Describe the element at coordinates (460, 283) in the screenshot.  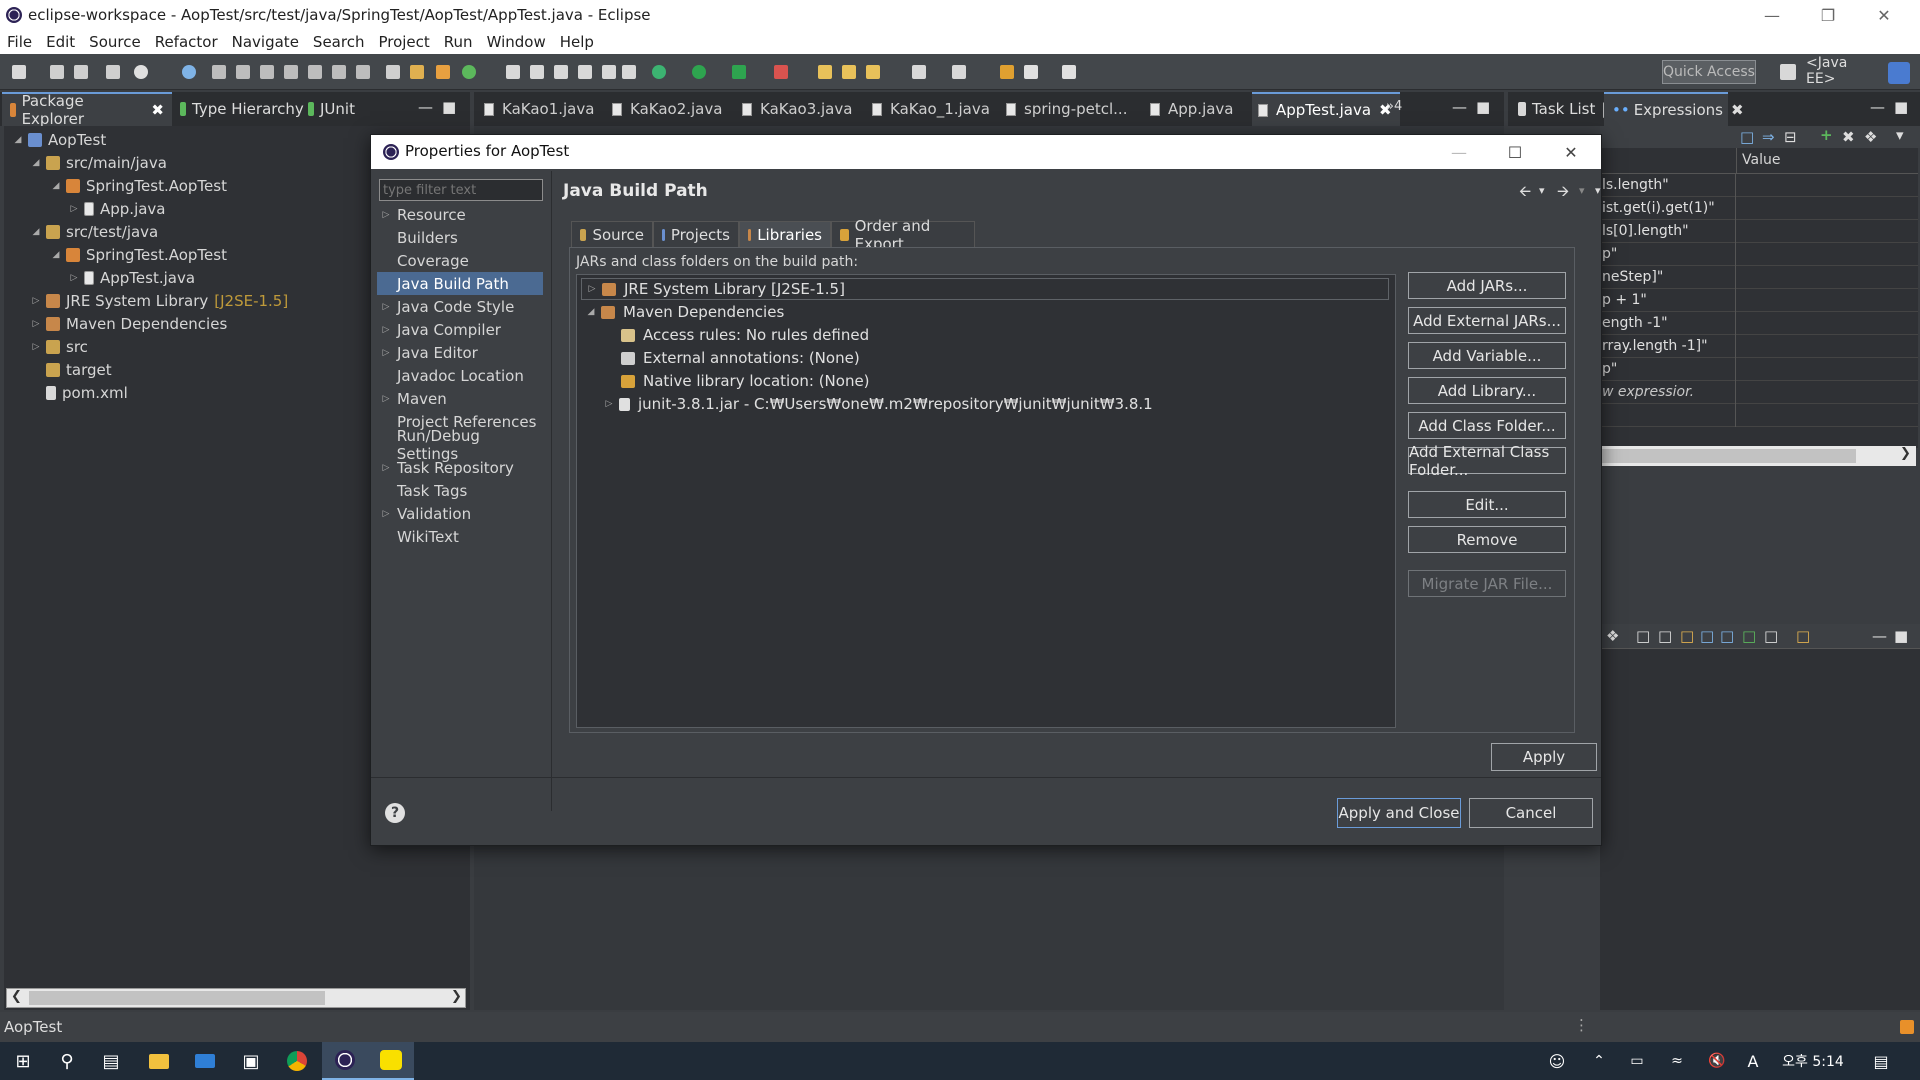
I see `nav-java-build-path: Java Build Path` at that location.